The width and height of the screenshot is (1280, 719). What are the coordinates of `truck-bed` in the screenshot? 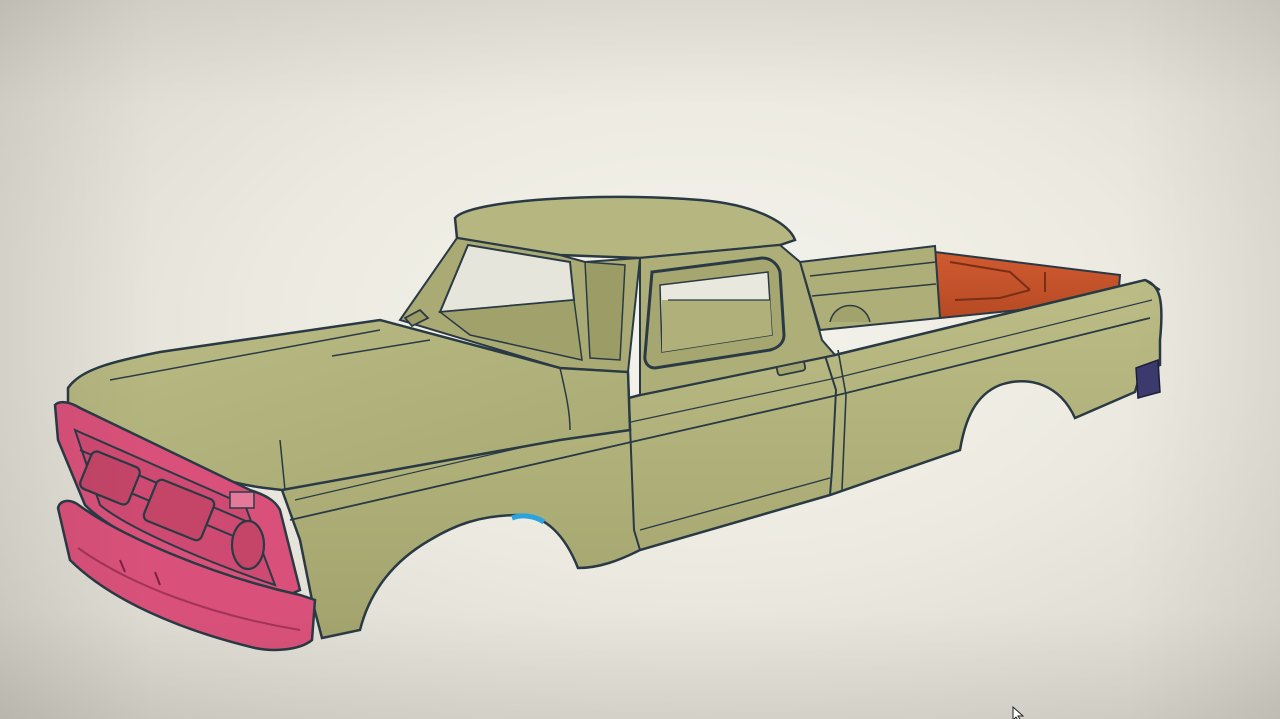 It's located at (870, 288).